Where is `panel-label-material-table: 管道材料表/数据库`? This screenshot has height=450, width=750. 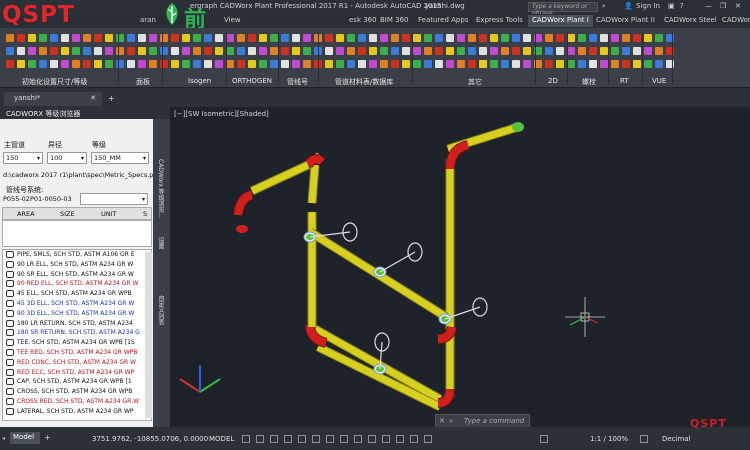
panel-label-material-table: 管道材料表/数据库 is located at coordinates (364, 82).